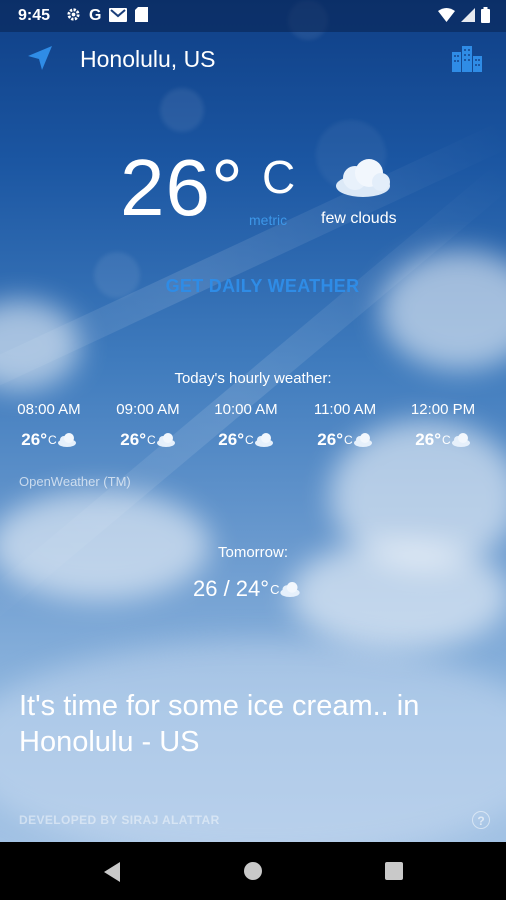  What do you see at coordinates (182, 187) in the screenshot?
I see `current-temperature: 26°` at bounding box center [182, 187].